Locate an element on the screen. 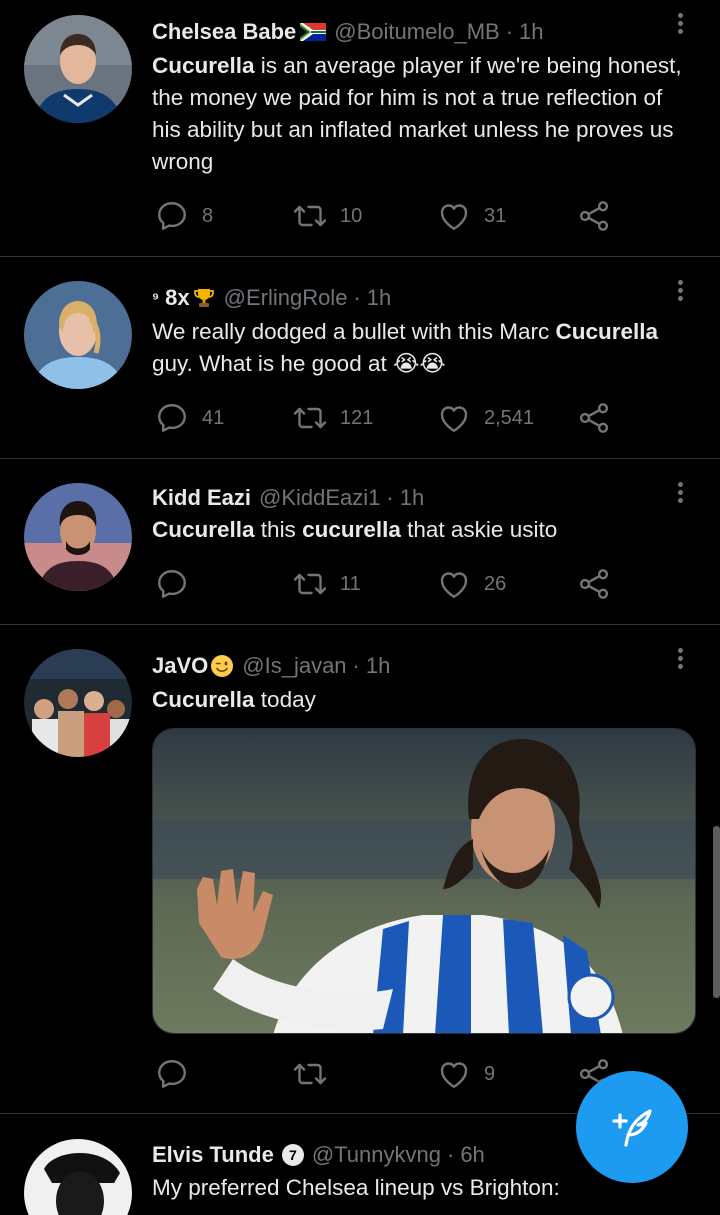 The width and height of the screenshot is (720, 1215). tweet-header: JaVO @Is_javan · 1h is located at coordinates (406, 666).